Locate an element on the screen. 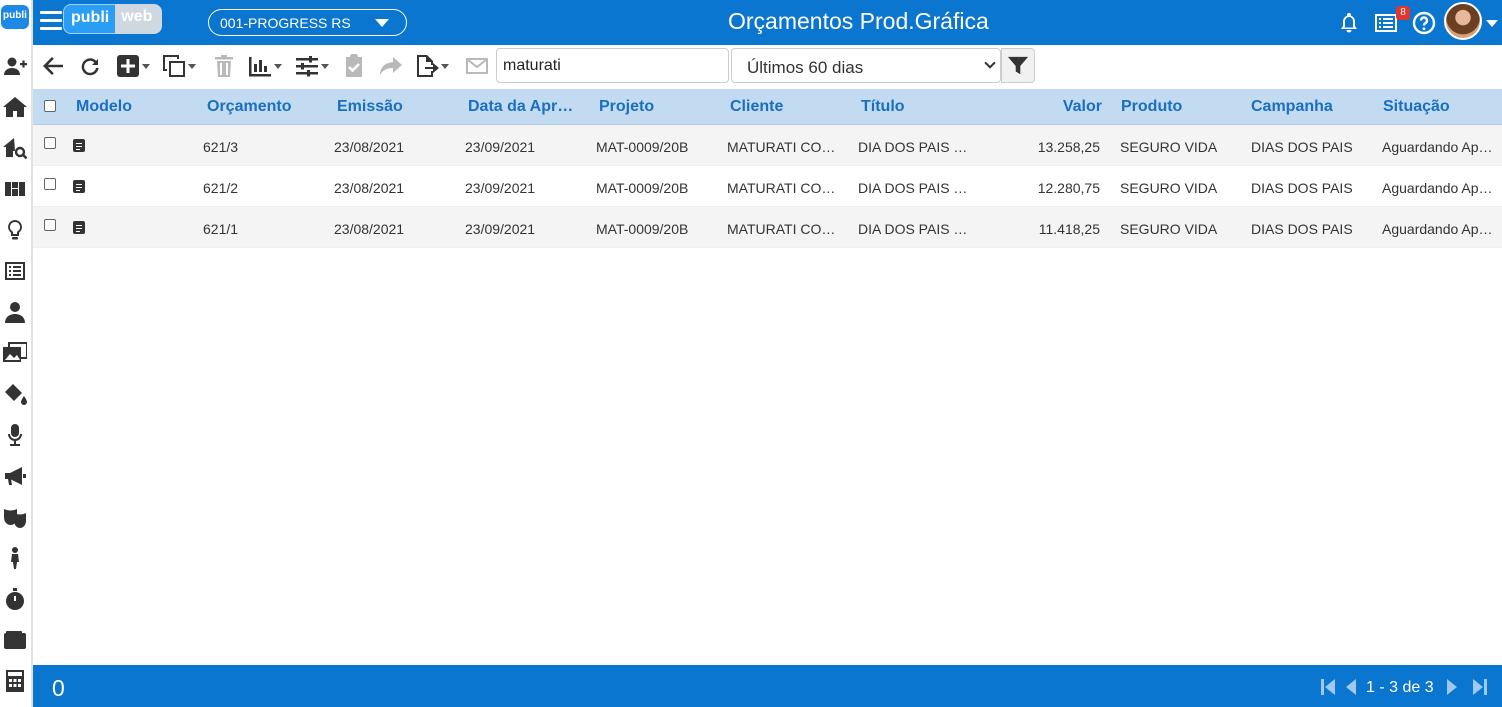 The width and height of the screenshot is (1502, 707). list-icon is located at coordinates (15, 271).